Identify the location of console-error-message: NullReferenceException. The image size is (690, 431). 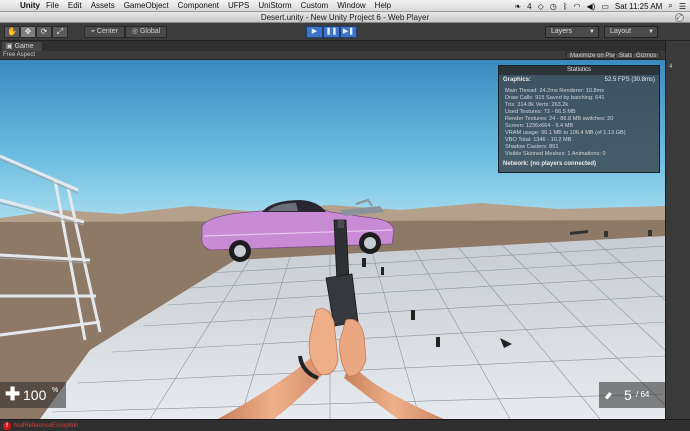
(46, 426).